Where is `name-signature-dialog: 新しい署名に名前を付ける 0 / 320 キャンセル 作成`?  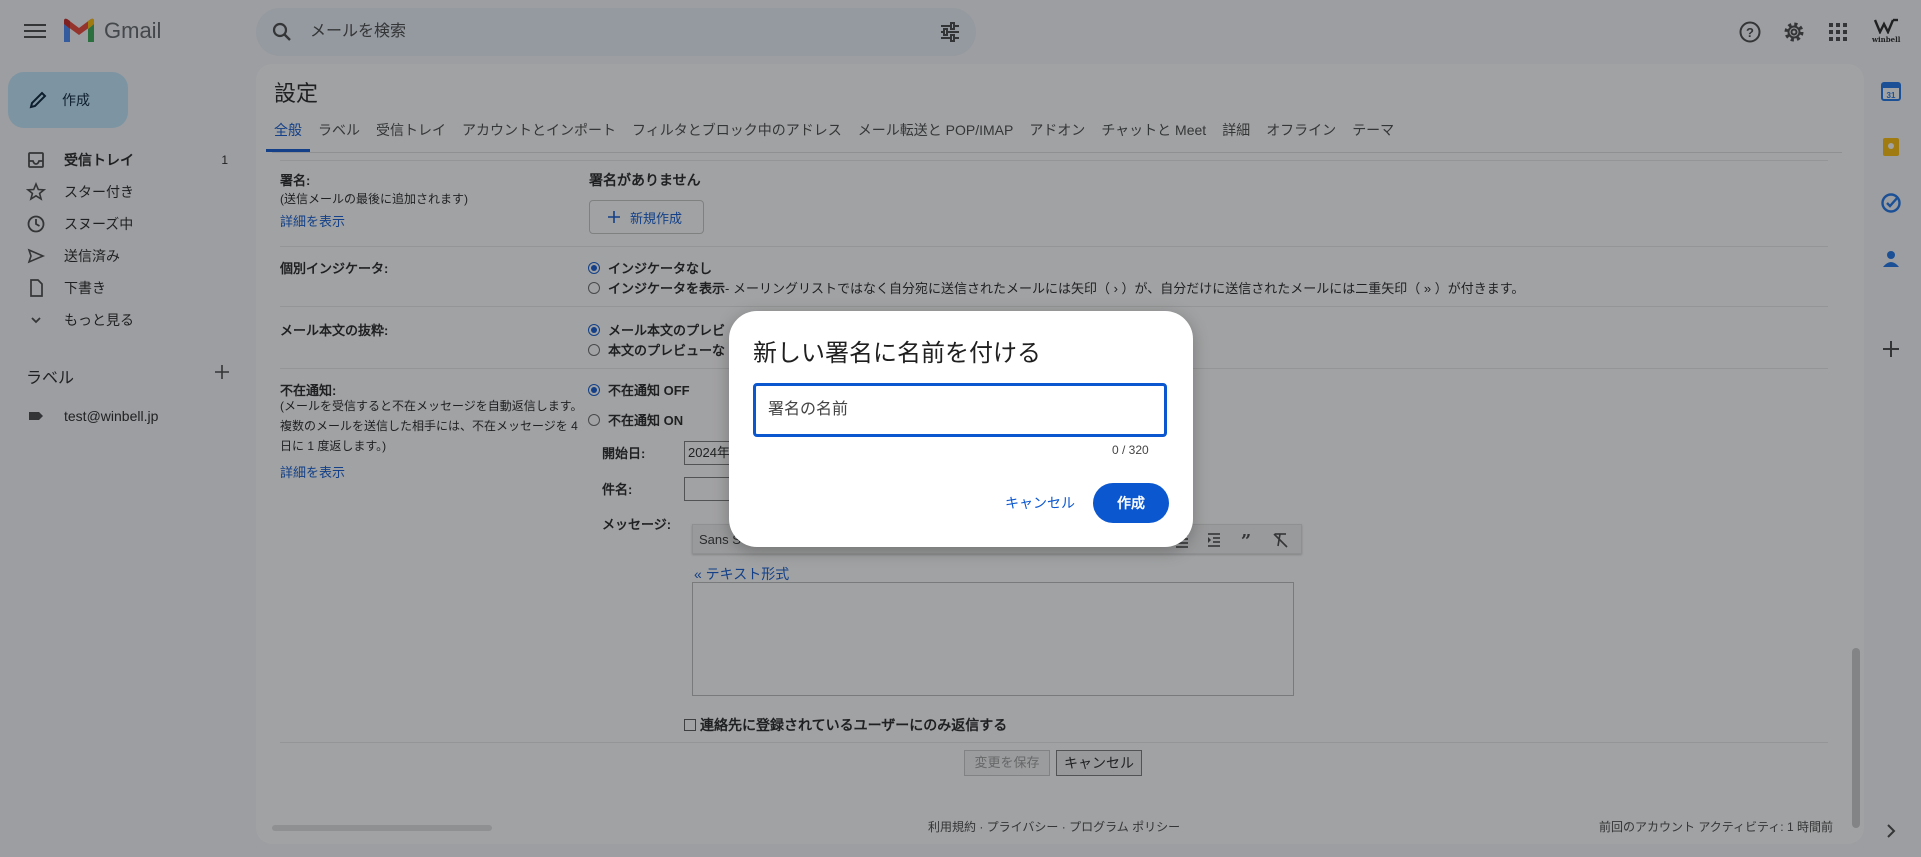
name-signature-dialog: 新しい署名に名前を付ける 0 / 320 キャンセル 作成 is located at coordinates (961, 429).